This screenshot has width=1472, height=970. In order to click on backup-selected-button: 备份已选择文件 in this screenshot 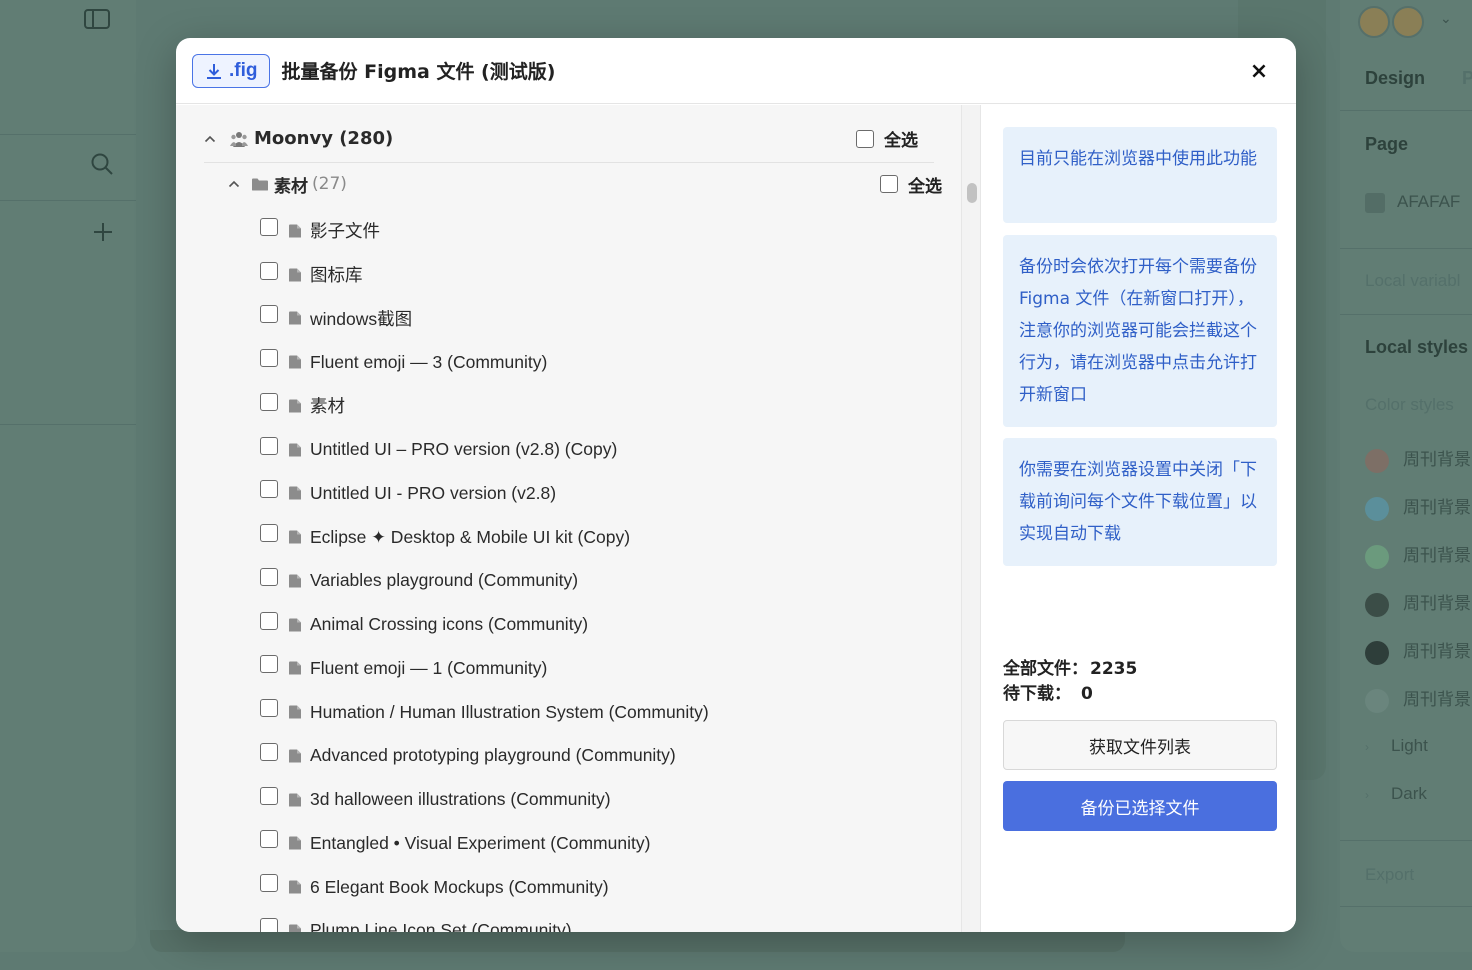, I will do `click(1140, 806)`.